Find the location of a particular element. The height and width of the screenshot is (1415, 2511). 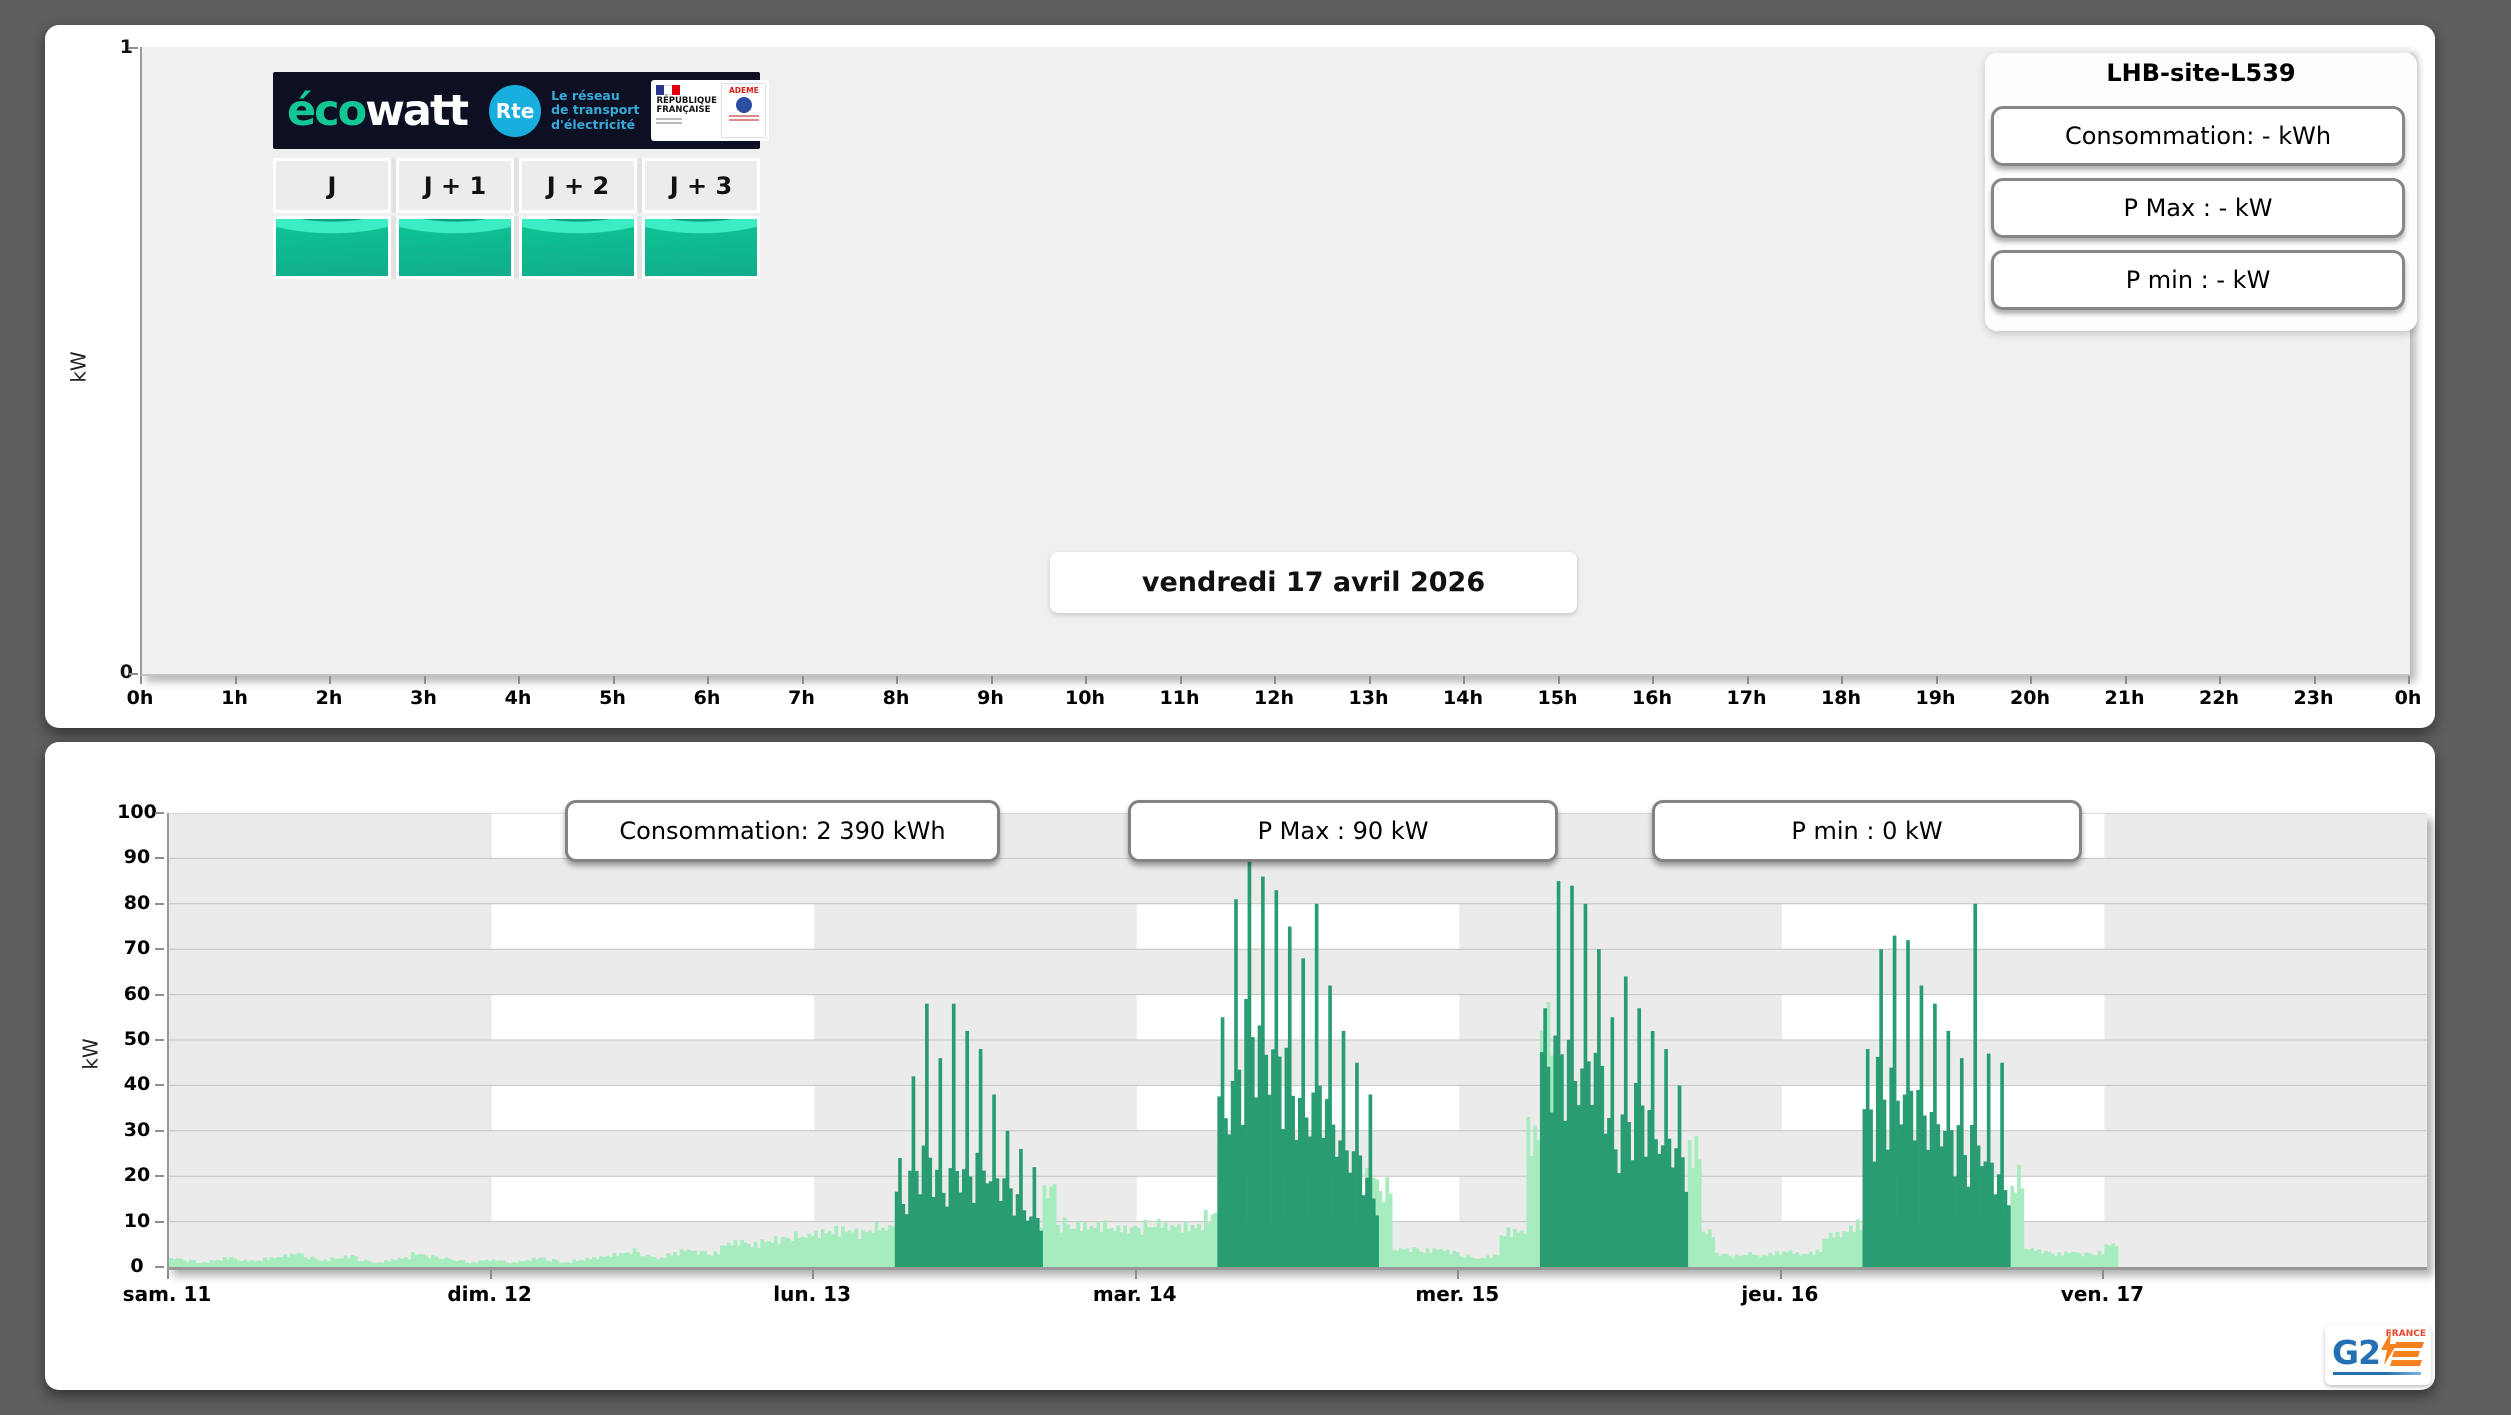

gov-text-line2: FRANÇAISE is located at coordinates (683, 110).